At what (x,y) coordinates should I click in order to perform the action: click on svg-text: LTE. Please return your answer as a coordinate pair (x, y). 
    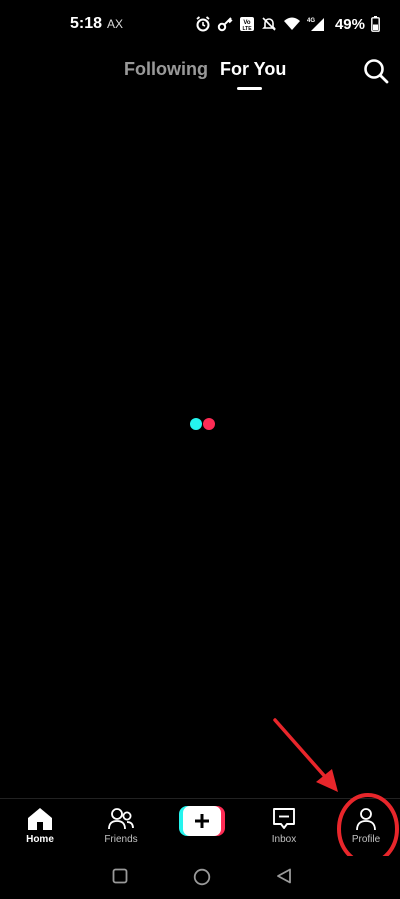
    Looking at the image, I should click on (247, 29).